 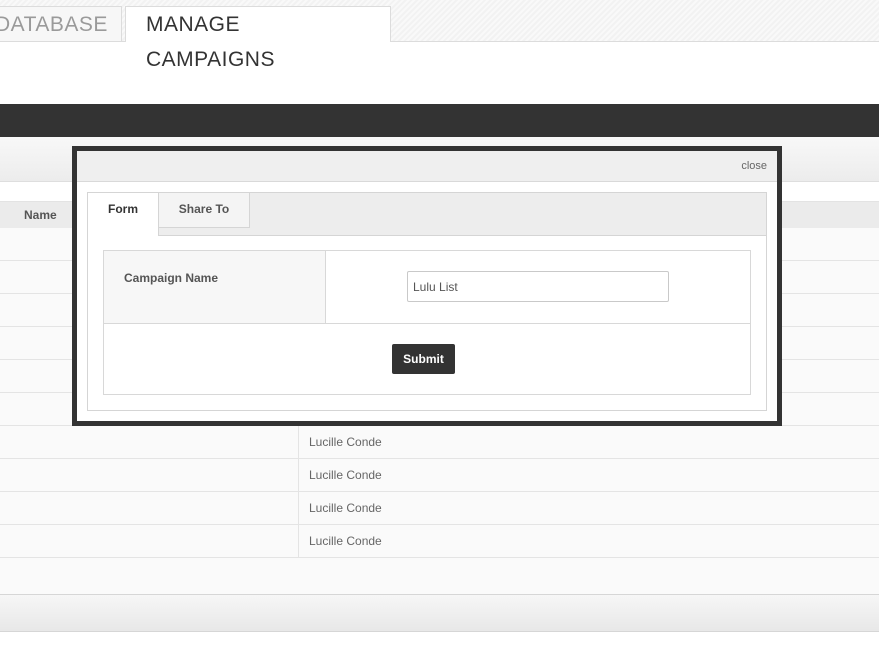 What do you see at coordinates (171, 278) in the screenshot?
I see `campaign-name-label: Campaign Name` at bounding box center [171, 278].